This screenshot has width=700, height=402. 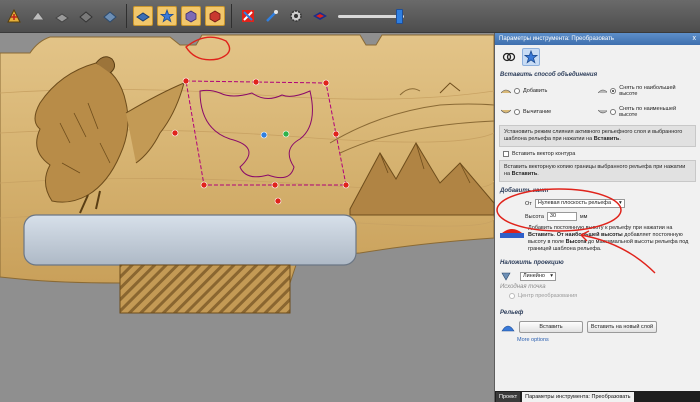 I want to click on diamond-icon, so click(x=320, y=16).